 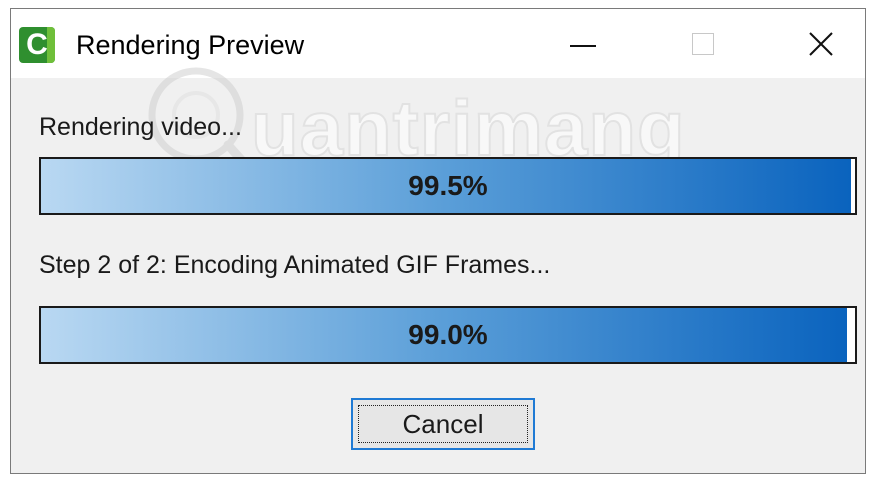 I want to click on maximize-button, so click(x=703, y=44).